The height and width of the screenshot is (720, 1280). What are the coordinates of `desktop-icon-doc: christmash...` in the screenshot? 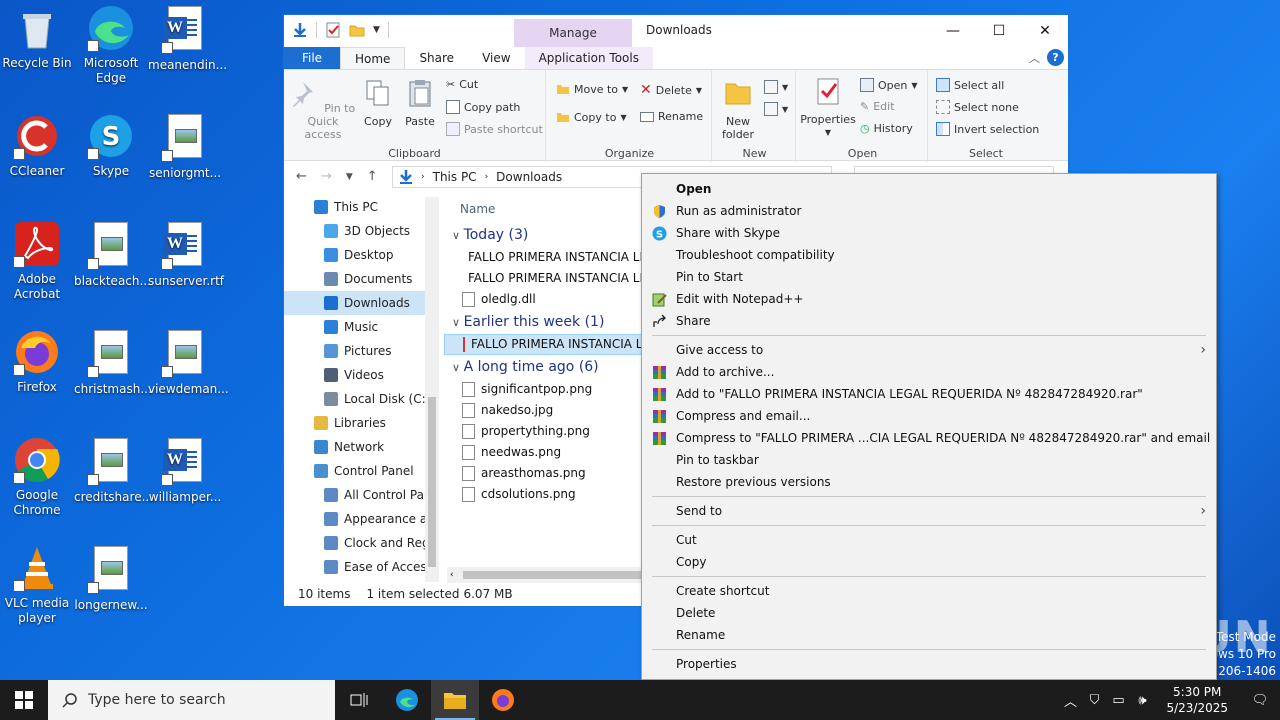 It's located at (113, 362).